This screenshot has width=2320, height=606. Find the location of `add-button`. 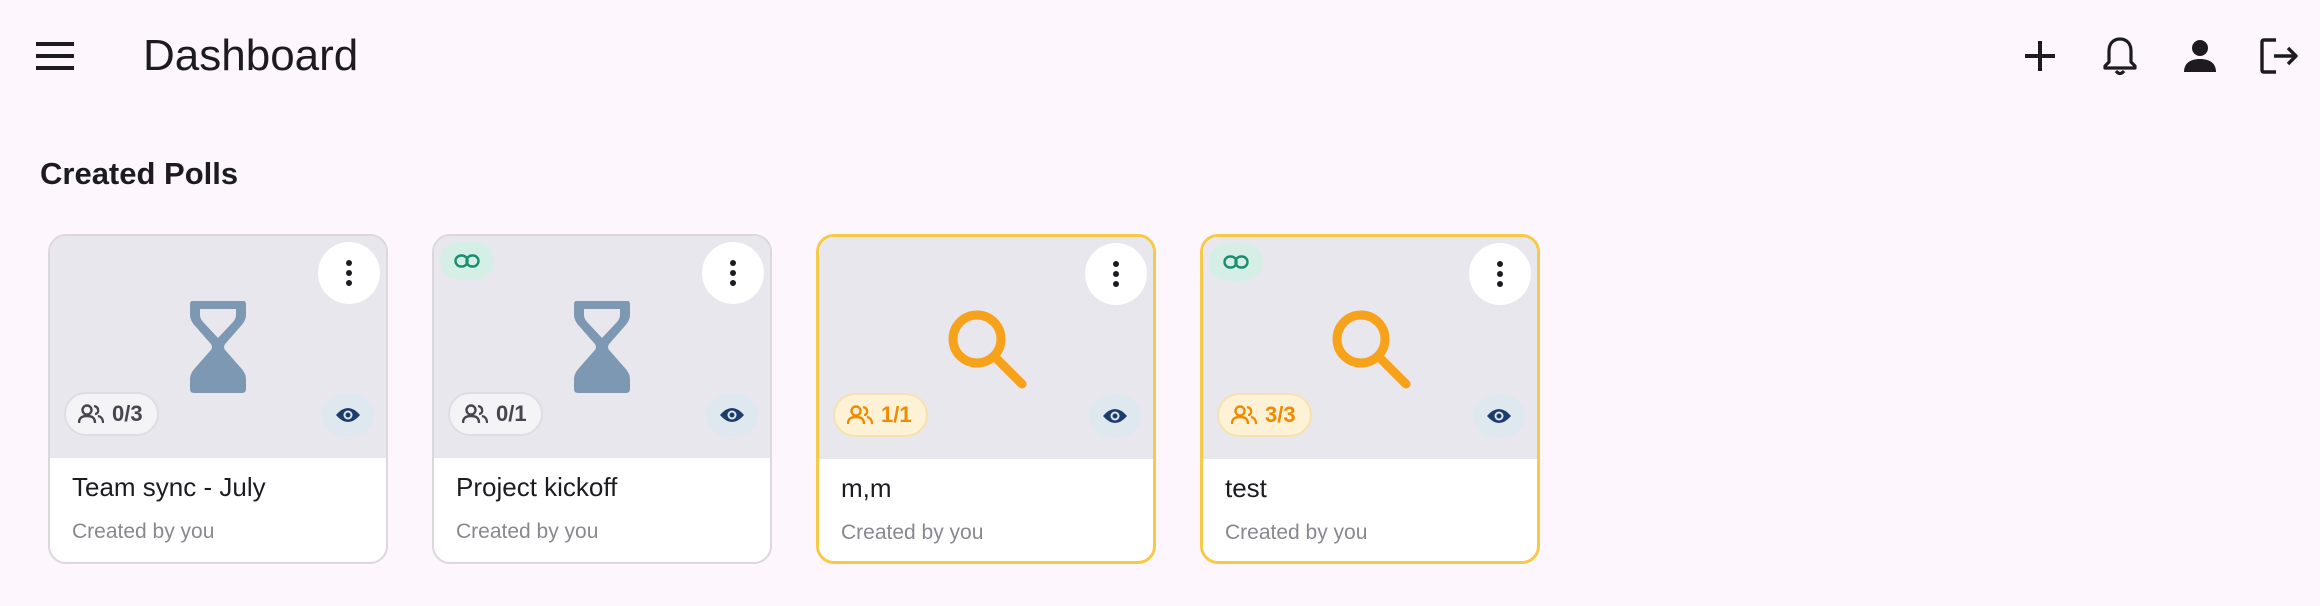

add-button is located at coordinates (2040, 56).